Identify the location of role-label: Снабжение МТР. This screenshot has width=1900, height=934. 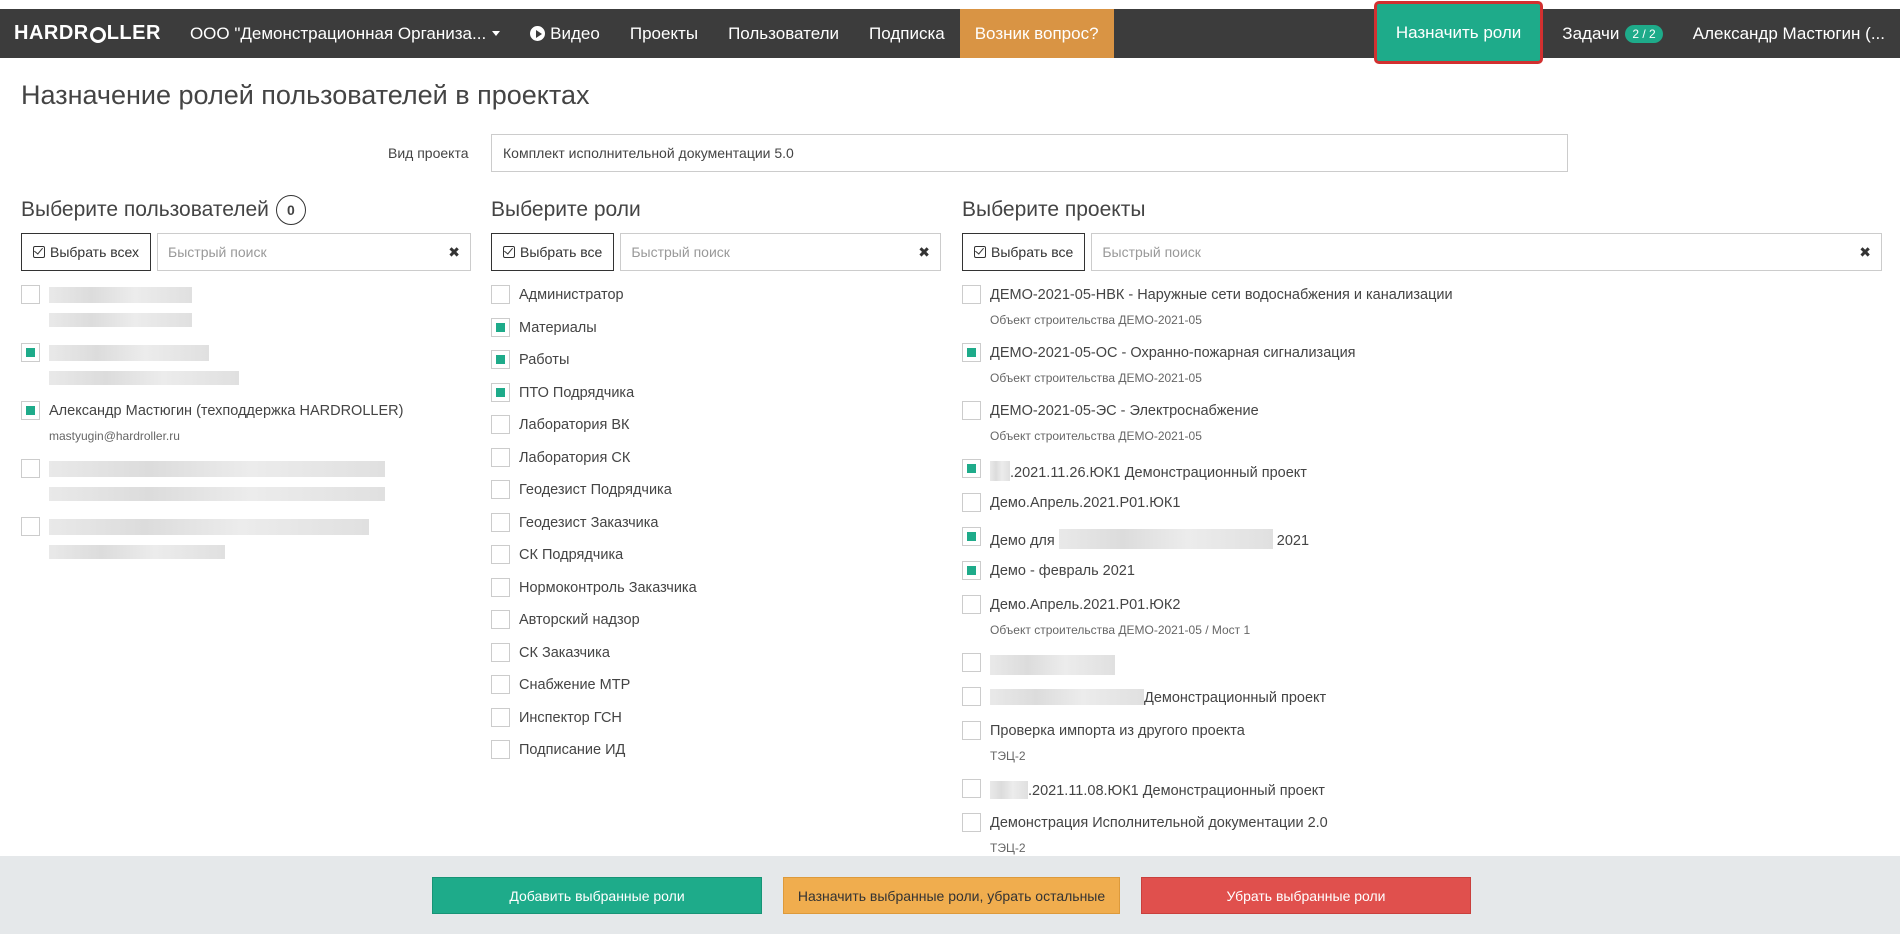
(575, 685).